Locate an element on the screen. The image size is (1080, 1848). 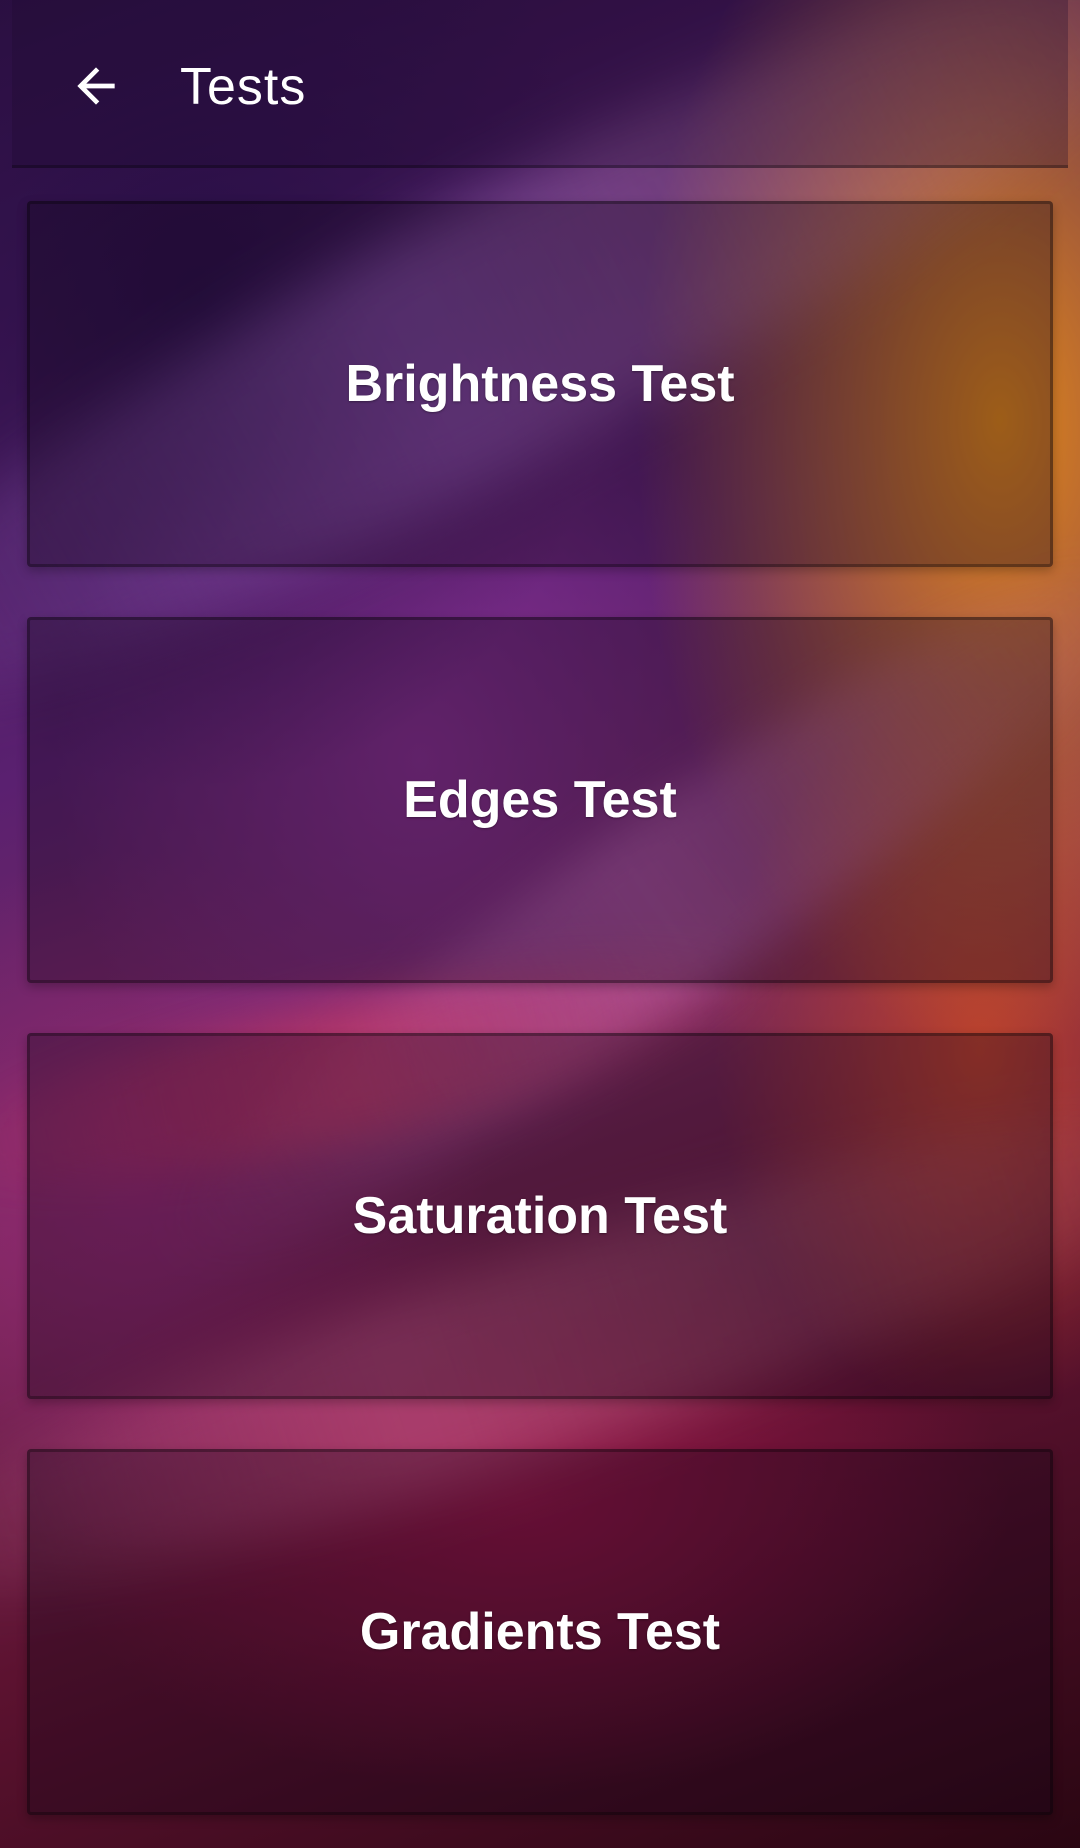
test-label: Saturation Test is located at coordinates (540, 1216).